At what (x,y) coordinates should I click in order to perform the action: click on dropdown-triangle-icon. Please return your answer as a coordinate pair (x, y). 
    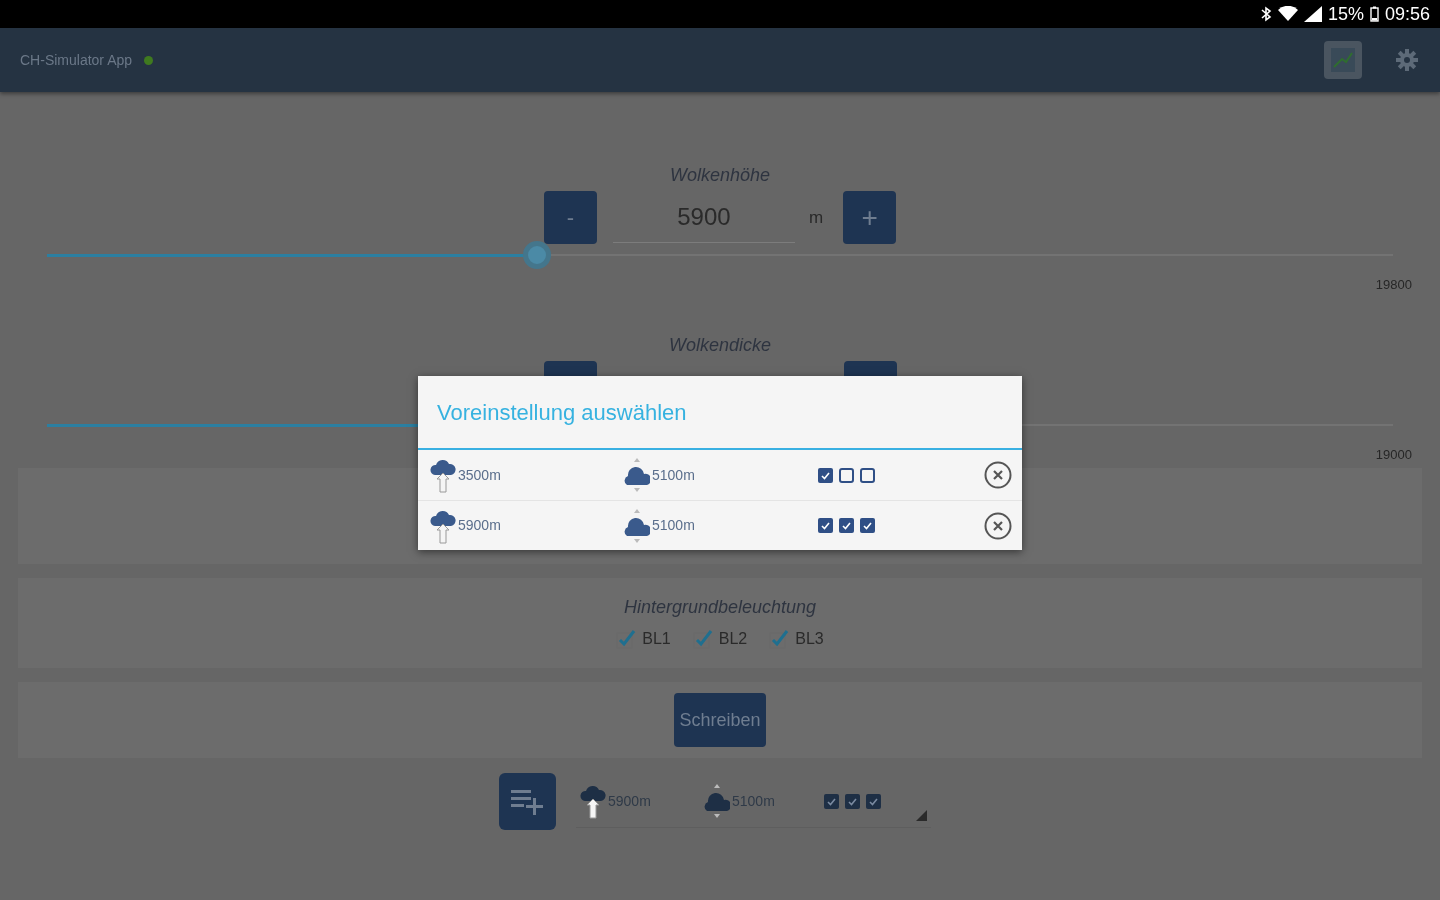
    Looking at the image, I should click on (921, 815).